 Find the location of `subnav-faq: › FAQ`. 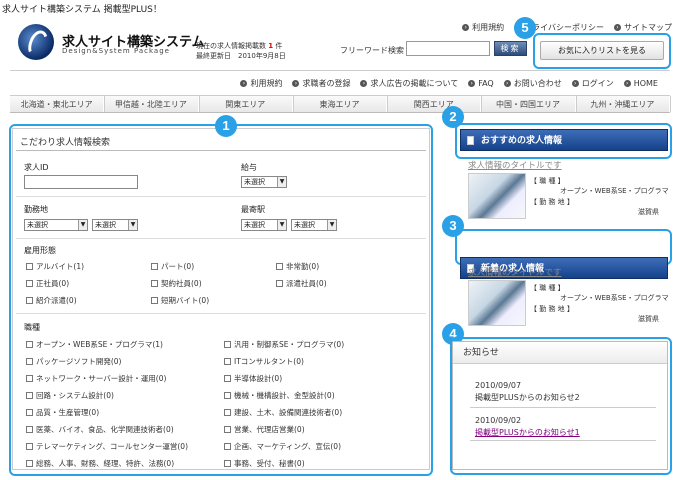

subnav-faq: › FAQ is located at coordinates (481, 83).